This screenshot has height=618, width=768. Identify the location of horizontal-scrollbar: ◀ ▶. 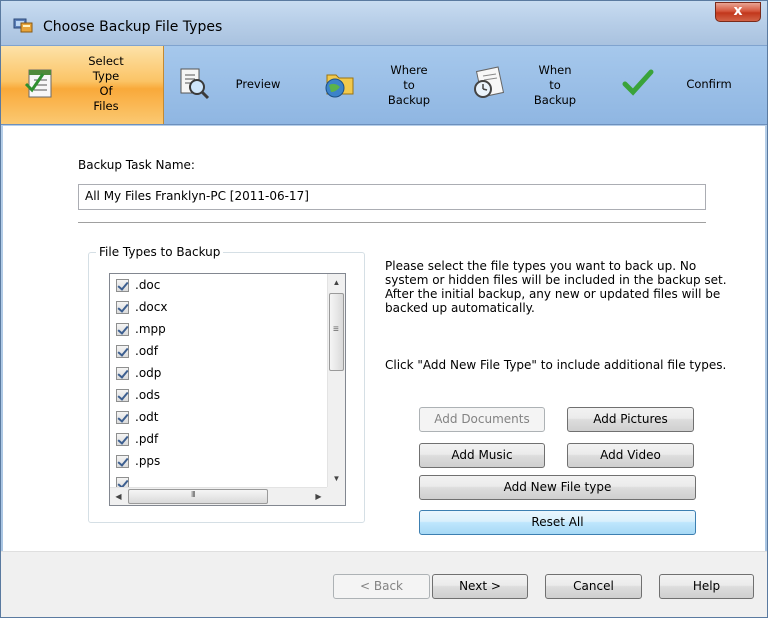
(218, 496).